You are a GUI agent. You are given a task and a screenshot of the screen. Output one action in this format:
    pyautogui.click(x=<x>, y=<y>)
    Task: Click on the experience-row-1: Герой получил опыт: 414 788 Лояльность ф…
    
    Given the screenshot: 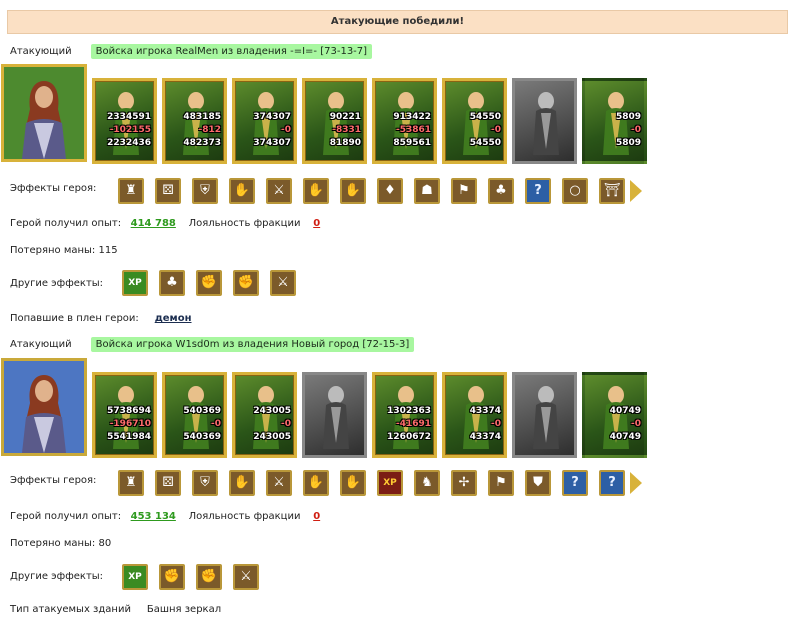 What is the action you would take?
    pyautogui.click(x=165, y=223)
    